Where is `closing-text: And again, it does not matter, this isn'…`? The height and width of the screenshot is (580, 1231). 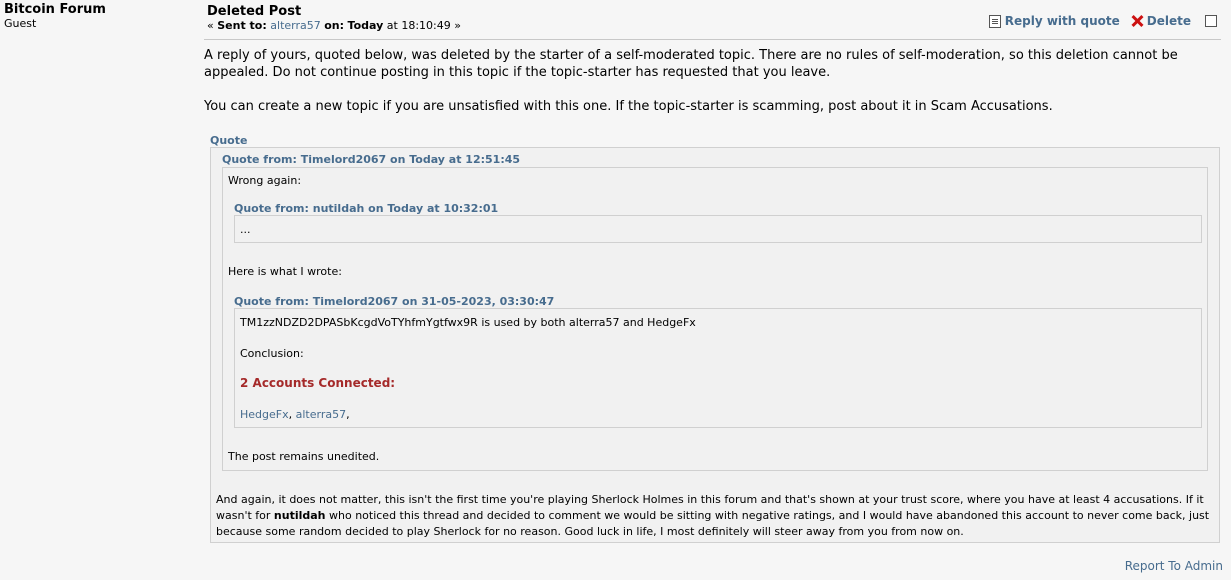 closing-text: And again, it does not matter, this isn'… is located at coordinates (714, 516).